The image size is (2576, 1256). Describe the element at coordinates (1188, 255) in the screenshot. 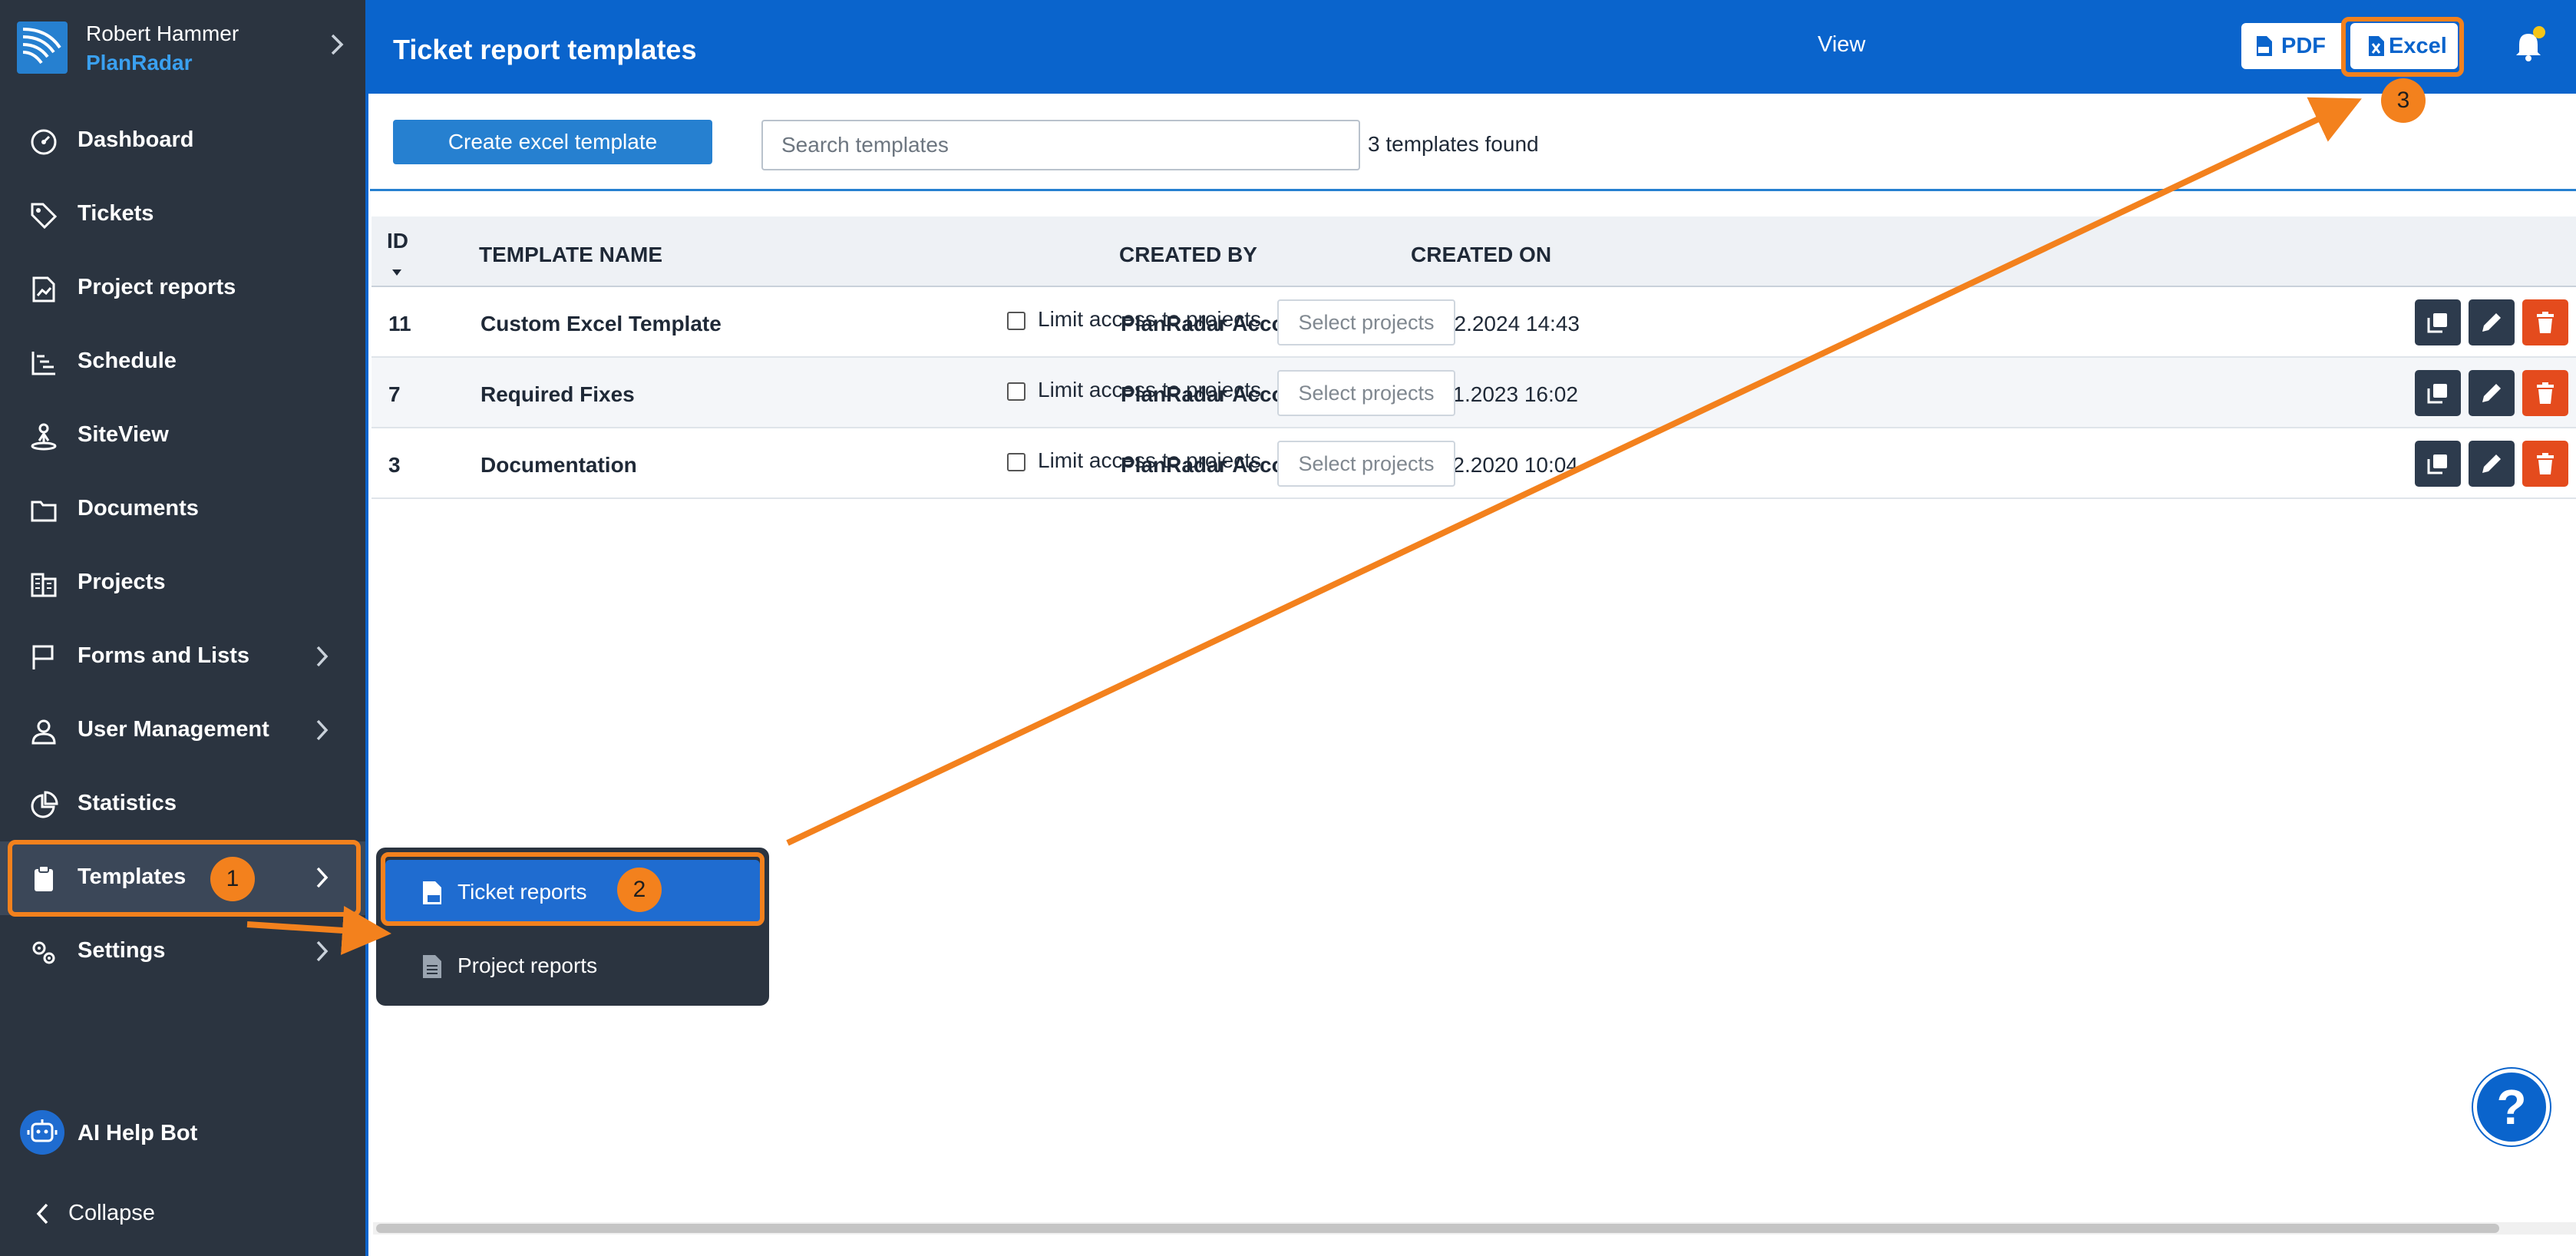

I see `column-header-created-by: CREATED BY` at that location.